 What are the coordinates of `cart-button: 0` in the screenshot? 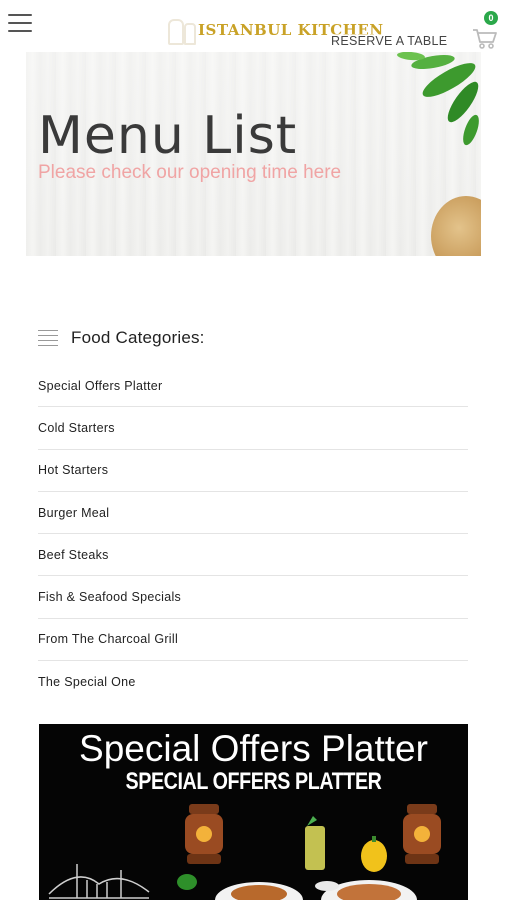 It's located at (486, 30).